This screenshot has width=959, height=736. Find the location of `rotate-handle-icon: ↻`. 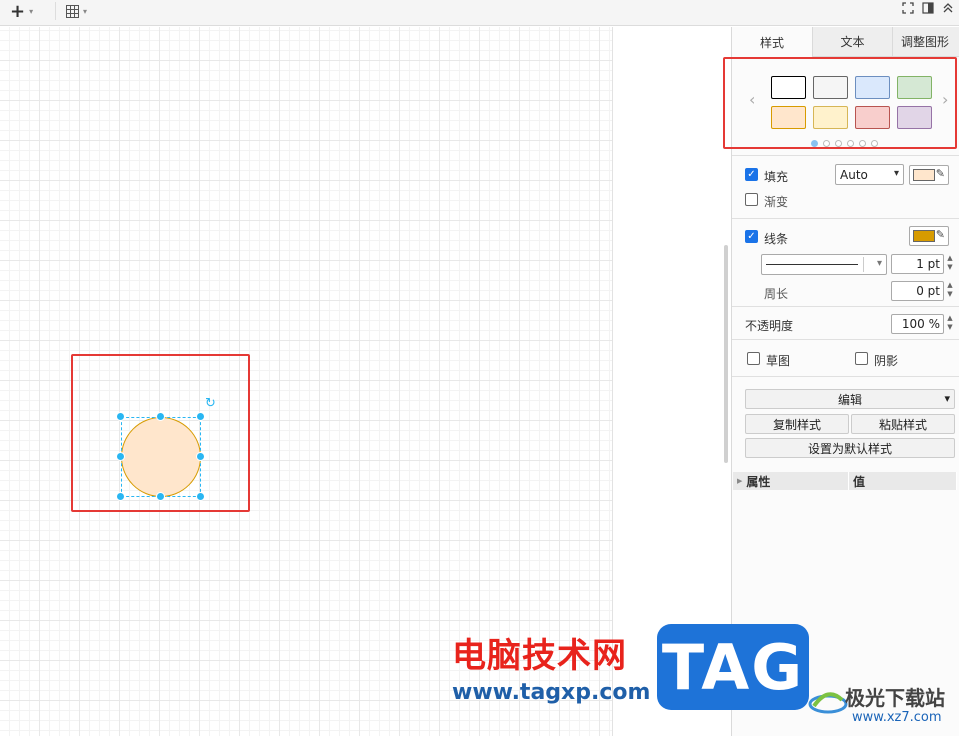

rotate-handle-icon: ↻ is located at coordinates (212, 404).